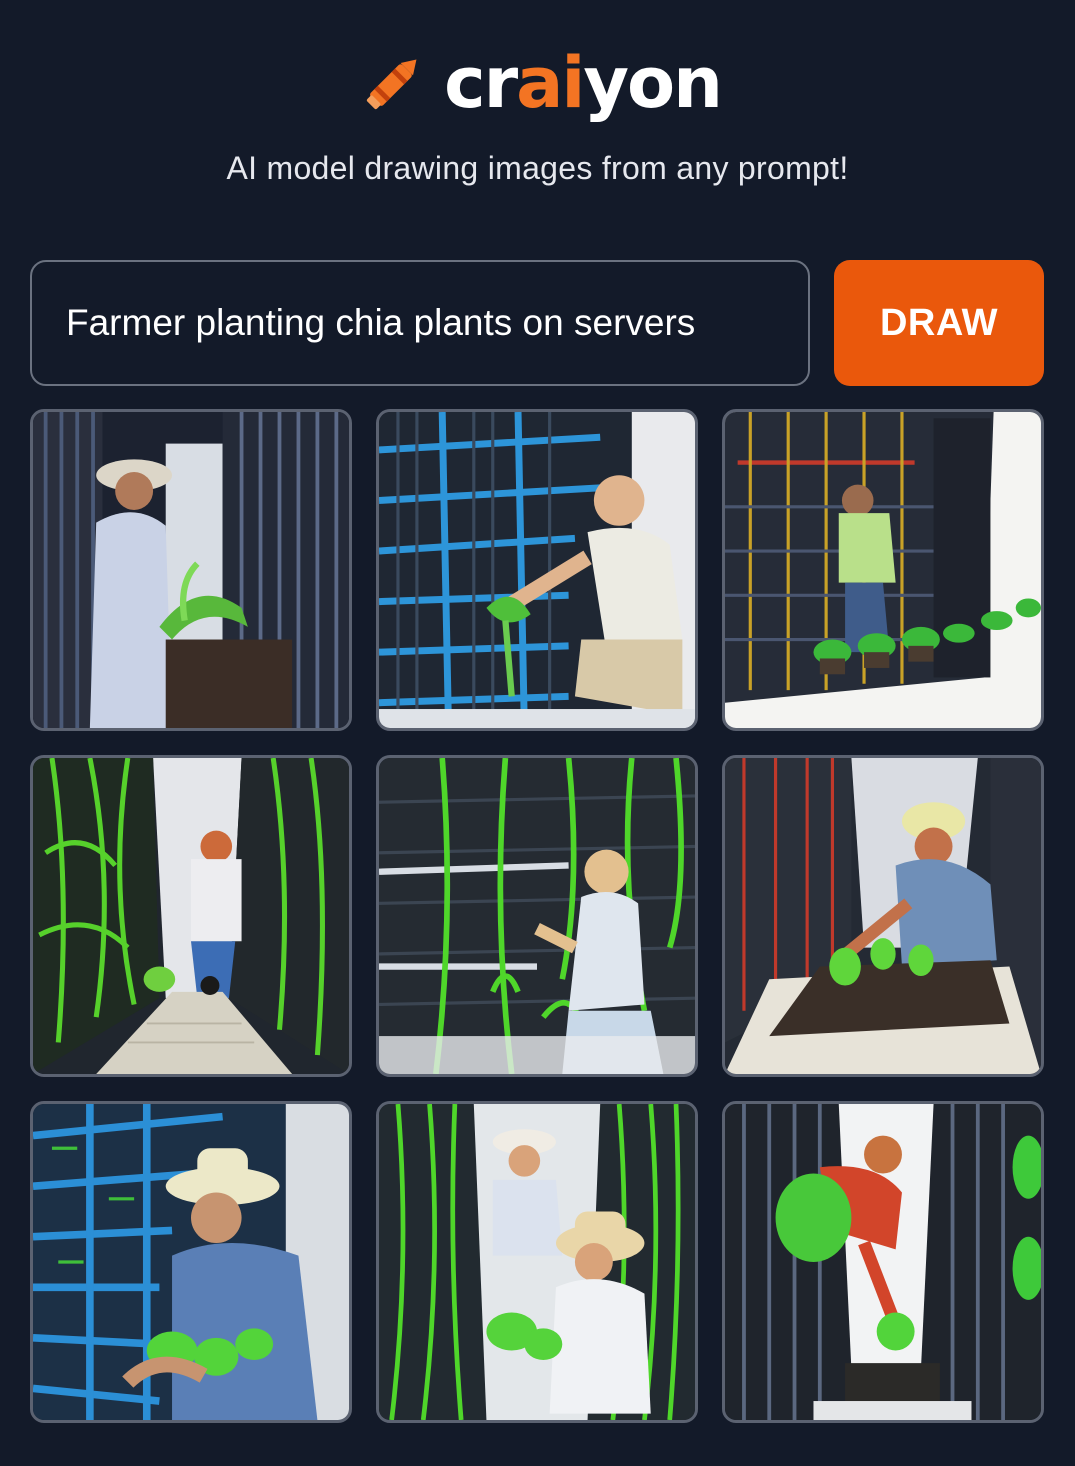 The height and width of the screenshot is (1466, 1075). I want to click on header: craiyon, so click(537, 83).